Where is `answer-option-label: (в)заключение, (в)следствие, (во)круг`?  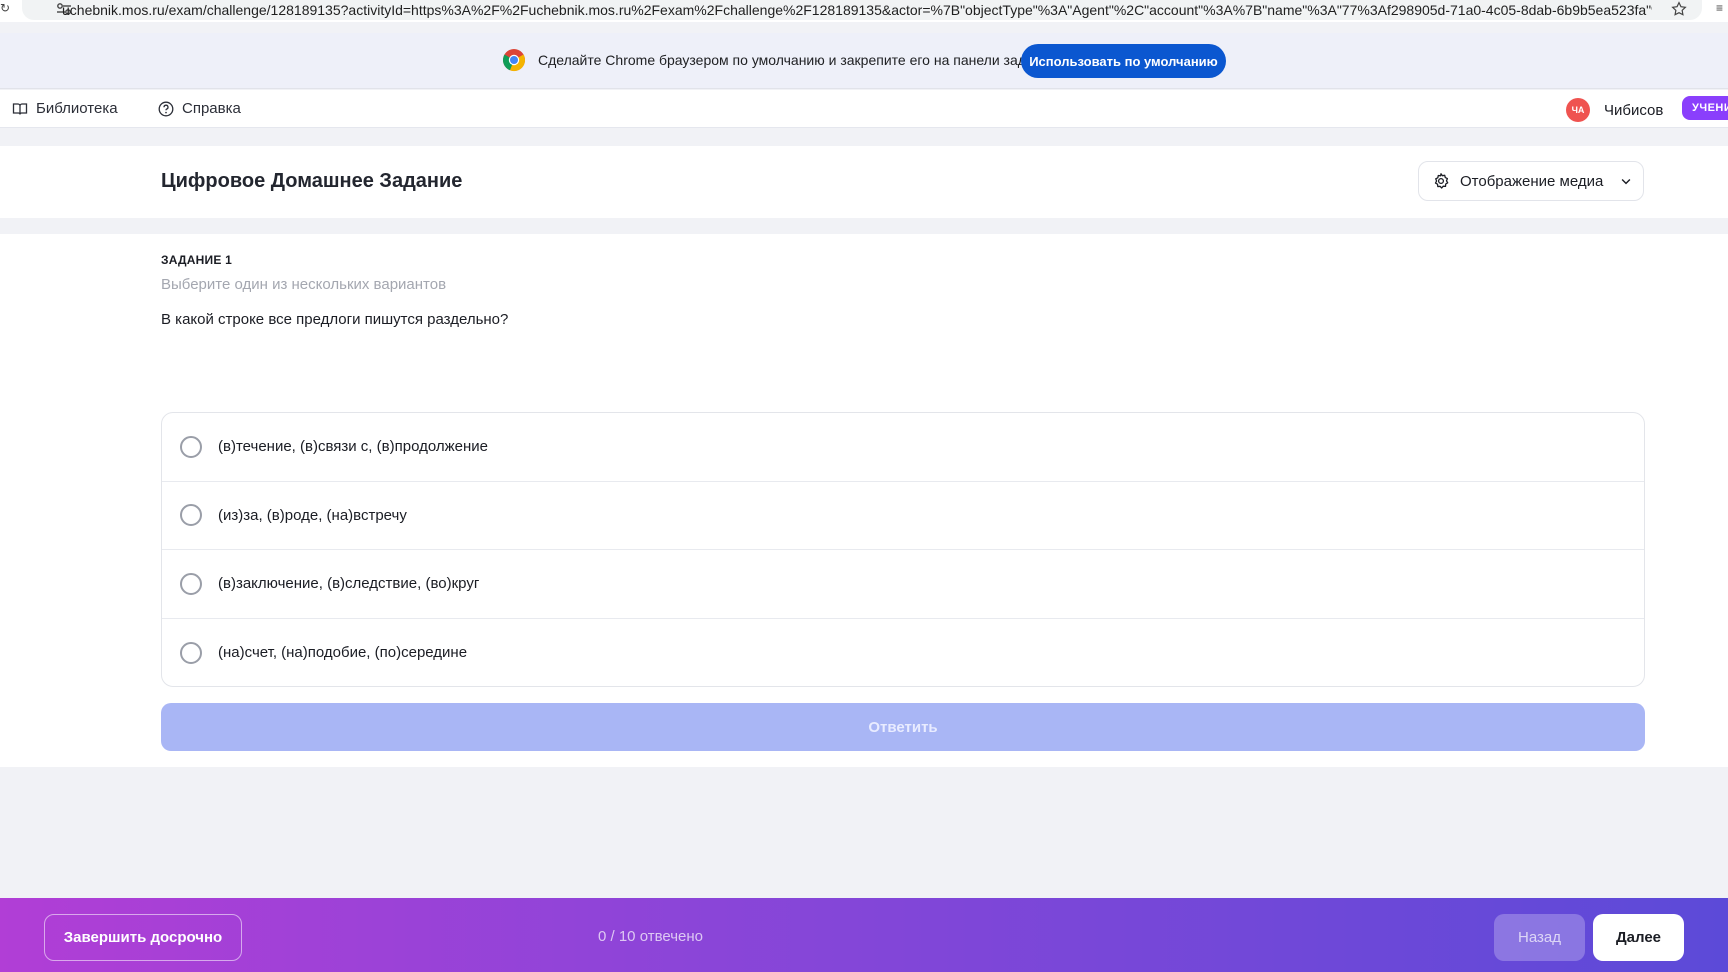 answer-option-label: (в)заключение, (в)следствие, (во)круг is located at coordinates (349, 584).